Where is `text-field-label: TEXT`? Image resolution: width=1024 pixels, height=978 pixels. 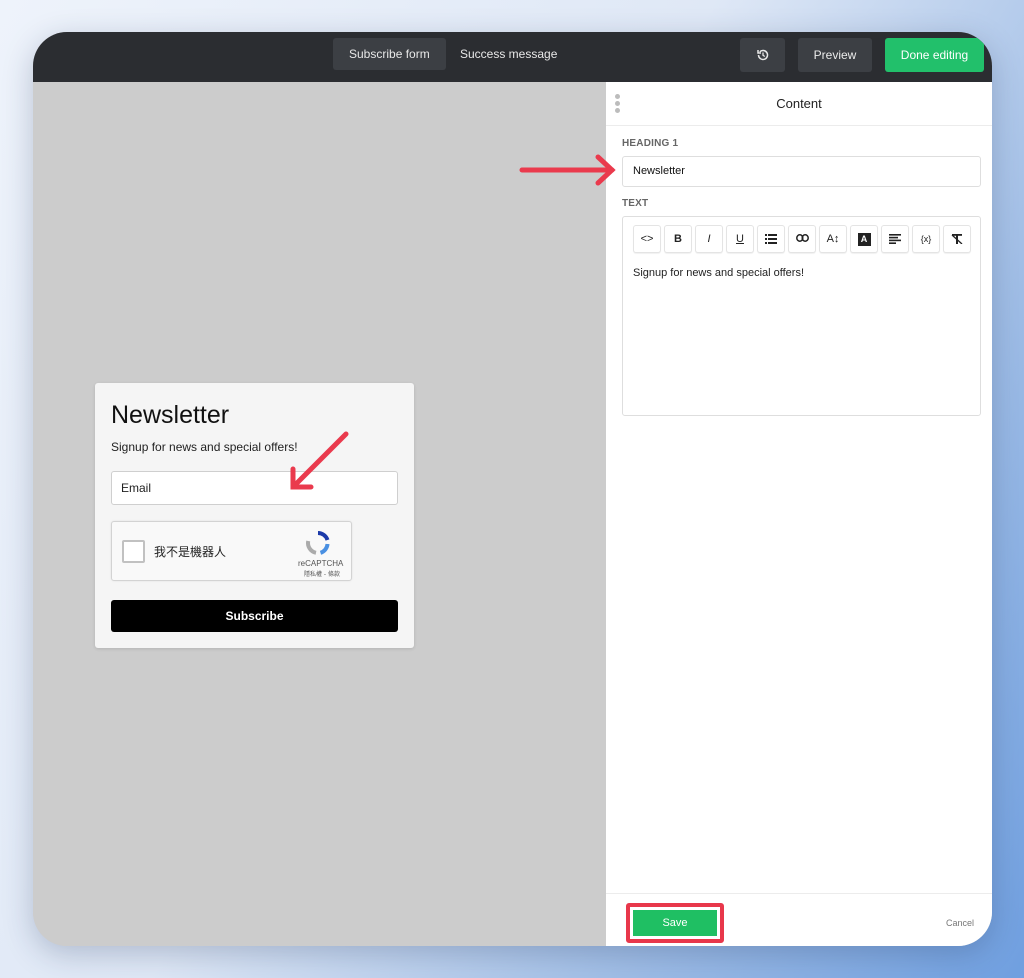 text-field-label: TEXT is located at coordinates (635, 203).